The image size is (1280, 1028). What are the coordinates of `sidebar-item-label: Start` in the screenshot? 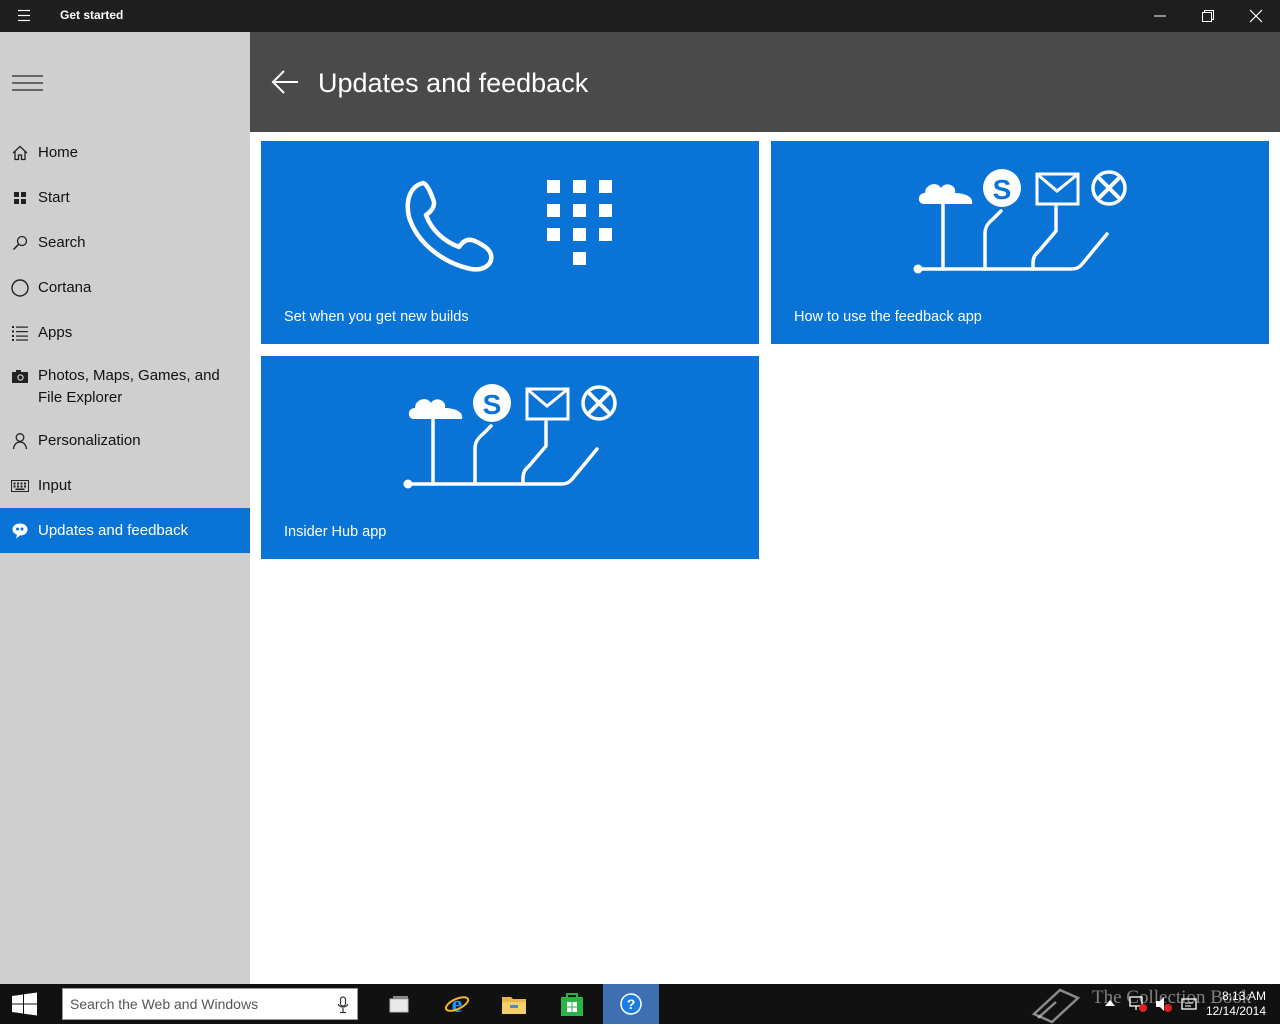 It's located at (54, 197).